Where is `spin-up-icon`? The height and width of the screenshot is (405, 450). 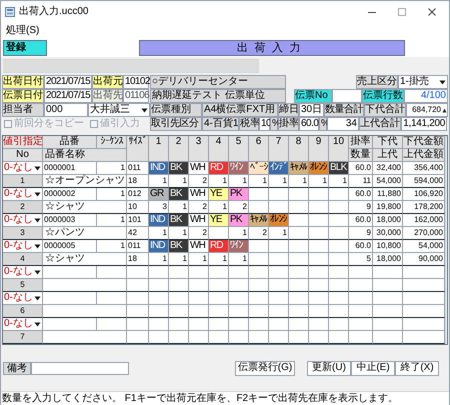
spin-up-icon is located at coordinates (444, 110).